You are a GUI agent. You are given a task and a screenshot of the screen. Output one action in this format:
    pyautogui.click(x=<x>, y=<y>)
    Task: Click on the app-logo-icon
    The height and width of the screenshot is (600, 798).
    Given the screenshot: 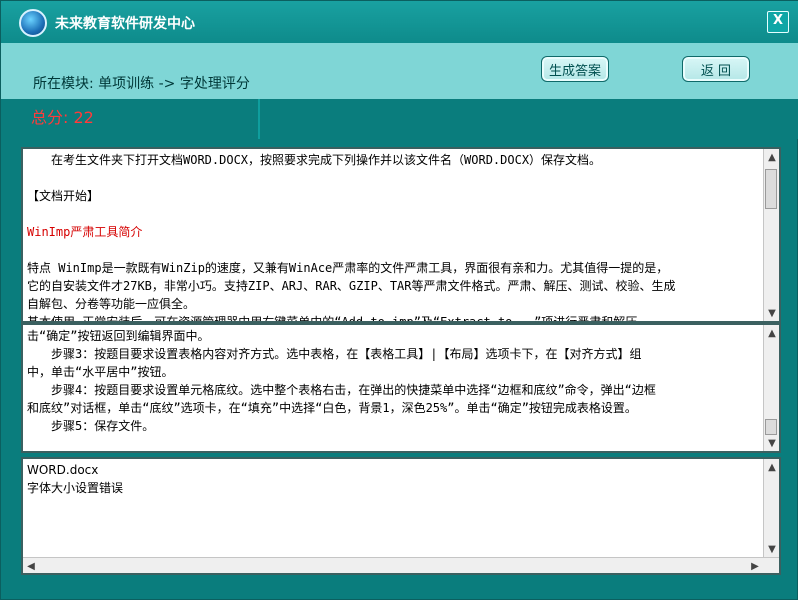 What is the action you would take?
    pyautogui.click(x=33, y=23)
    